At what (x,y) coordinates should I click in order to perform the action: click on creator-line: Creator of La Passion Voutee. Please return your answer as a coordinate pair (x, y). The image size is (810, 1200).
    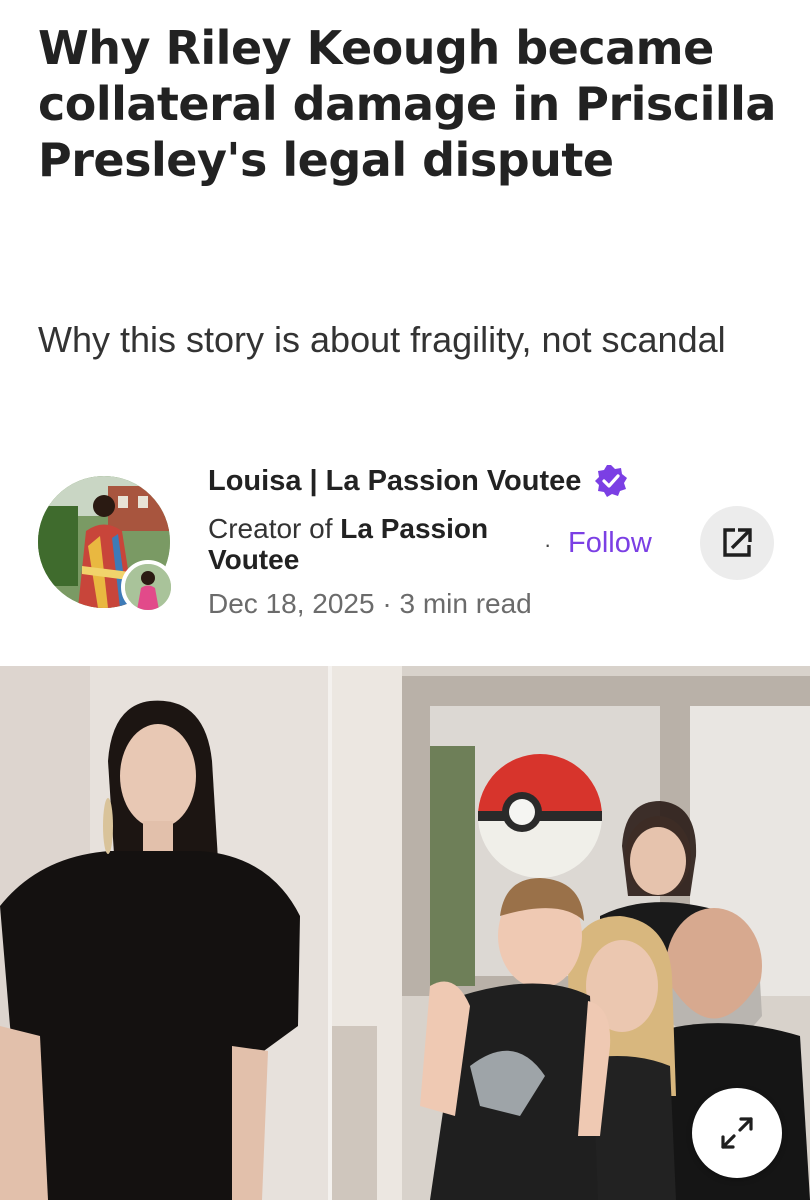
    Looking at the image, I should click on (368, 544).